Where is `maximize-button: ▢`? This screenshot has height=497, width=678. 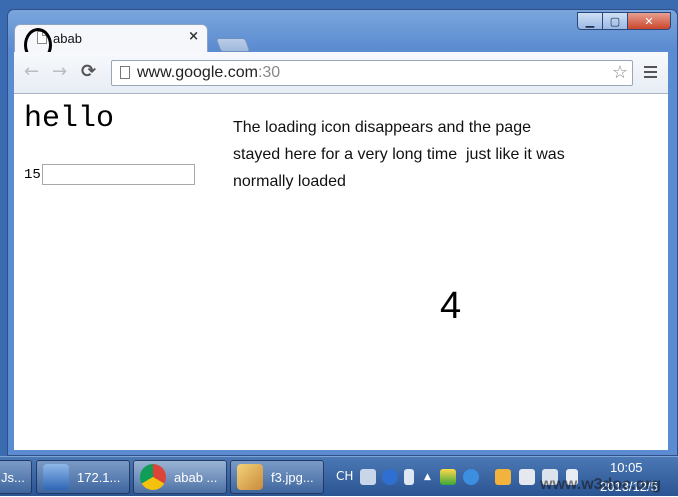 maximize-button: ▢ is located at coordinates (615, 21).